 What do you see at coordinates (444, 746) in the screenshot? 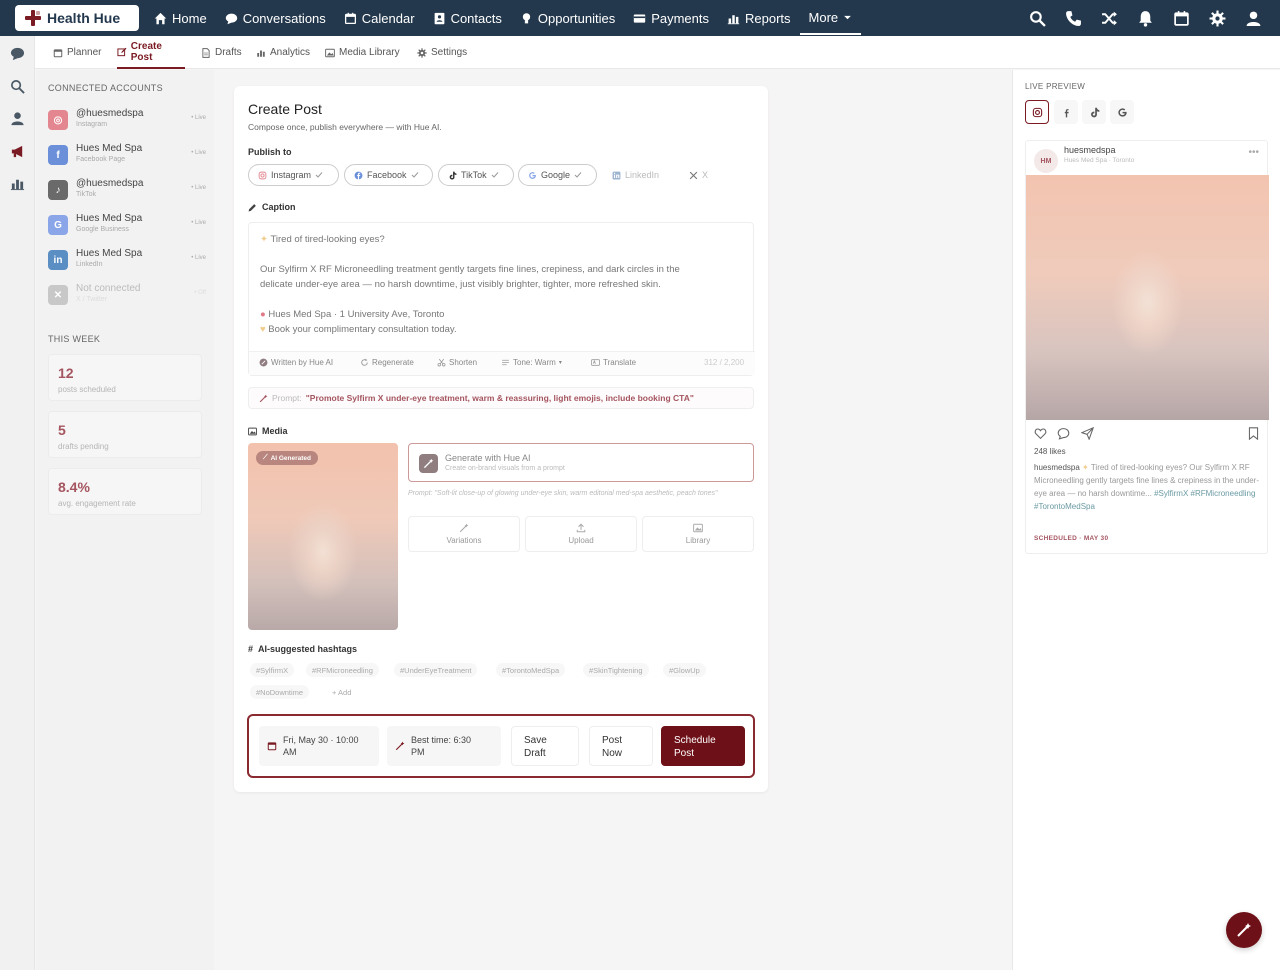
I see `best-time-suggestion: Best time: 6:30 PM` at bounding box center [444, 746].